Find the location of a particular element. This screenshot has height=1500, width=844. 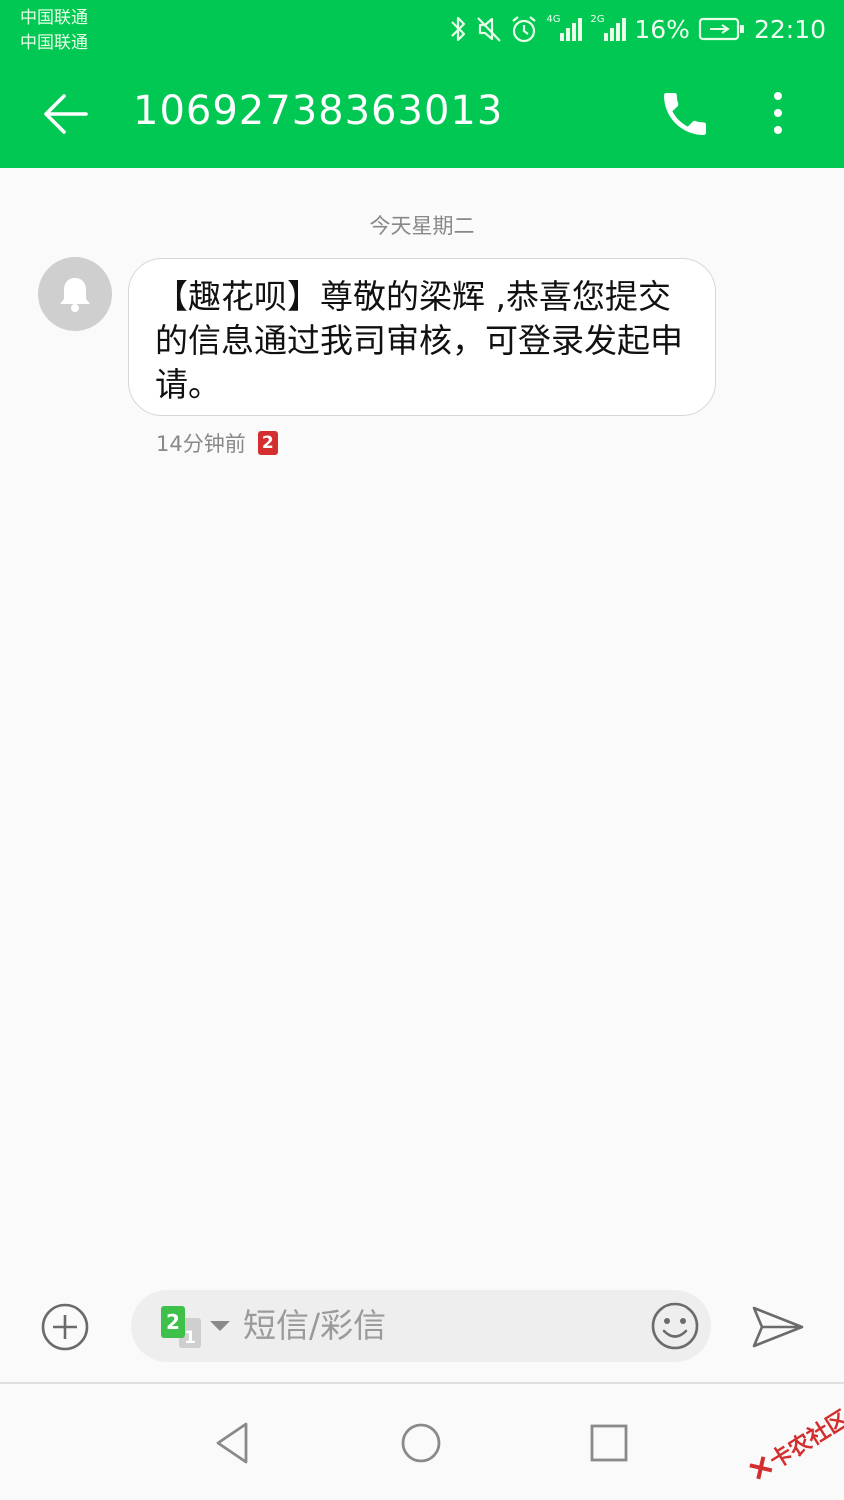

send-button is located at coordinates (778, 1327).